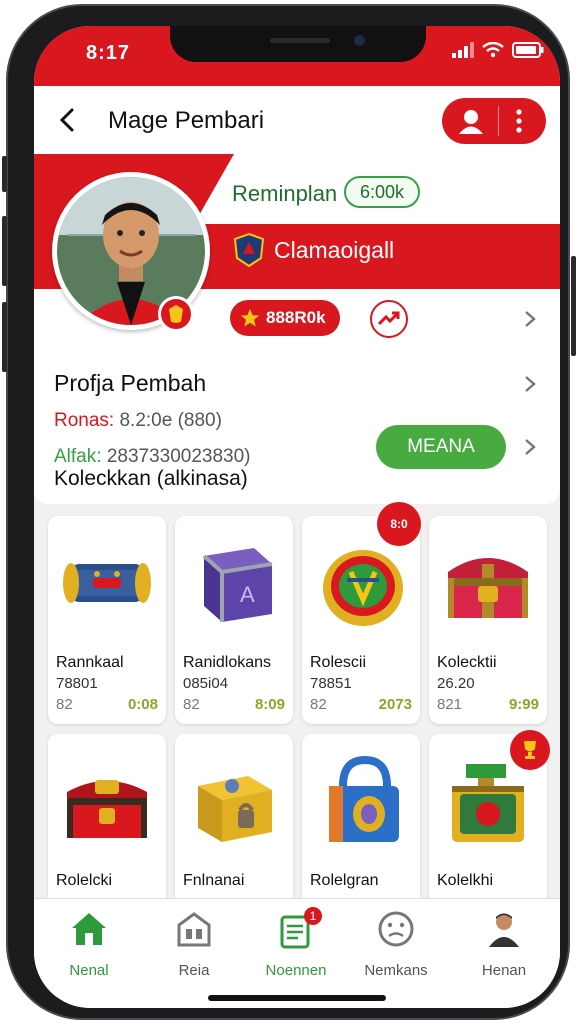 The width and height of the screenshot is (576, 1024). What do you see at coordinates (90, 662) in the screenshot?
I see `item-name: Rannkaal` at bounding box center [90, 662].